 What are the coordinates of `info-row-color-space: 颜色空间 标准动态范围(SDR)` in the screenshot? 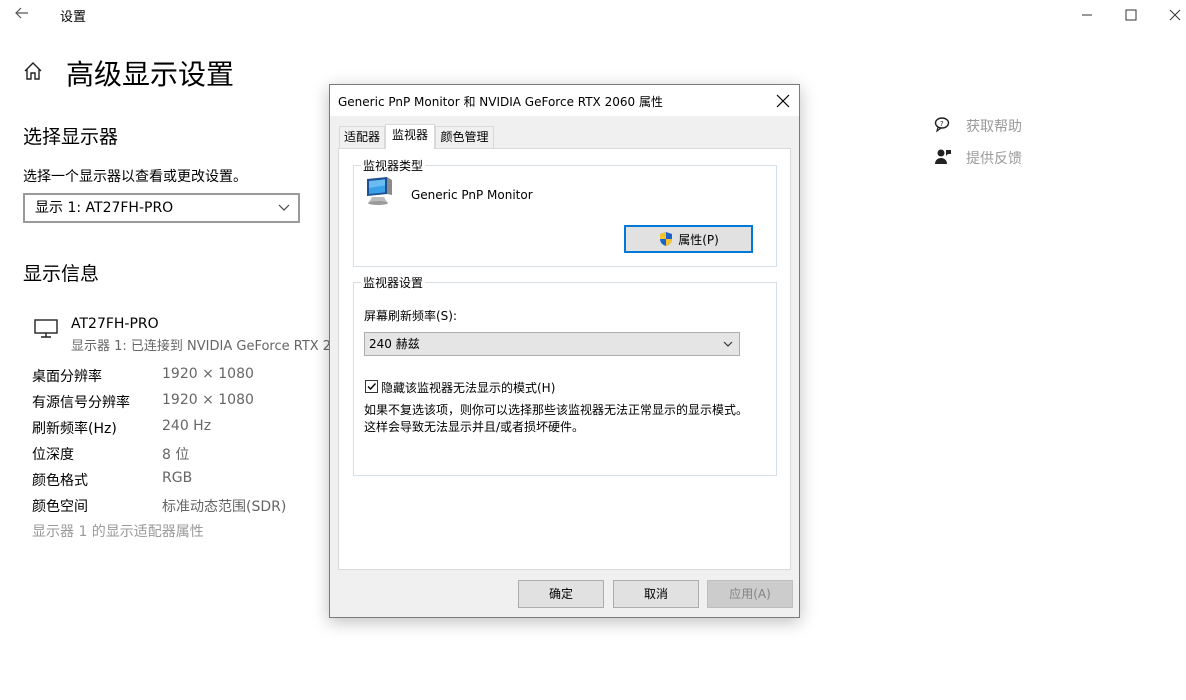 It's located at (182, 507).